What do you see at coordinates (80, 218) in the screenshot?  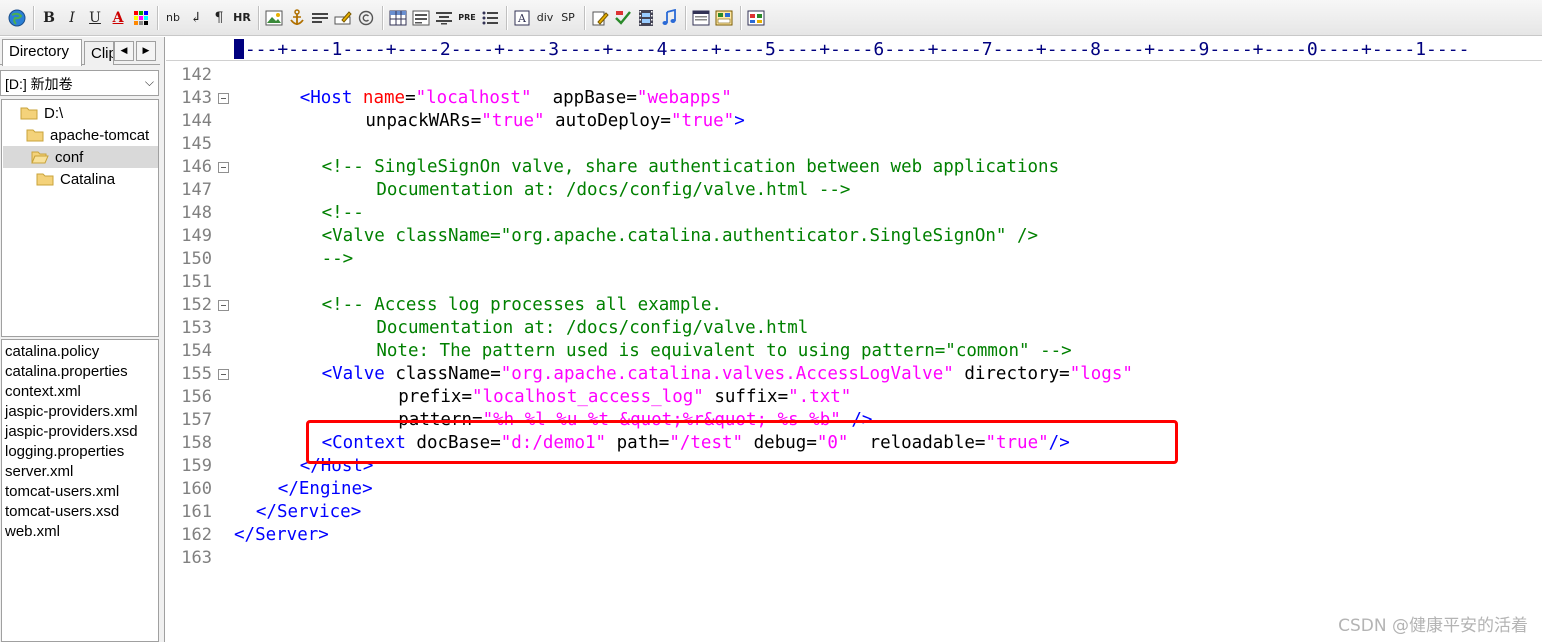 I see `folder-tree: D:\ apache-tomcat conf Catalina < >` at bounding box center [80, 218].